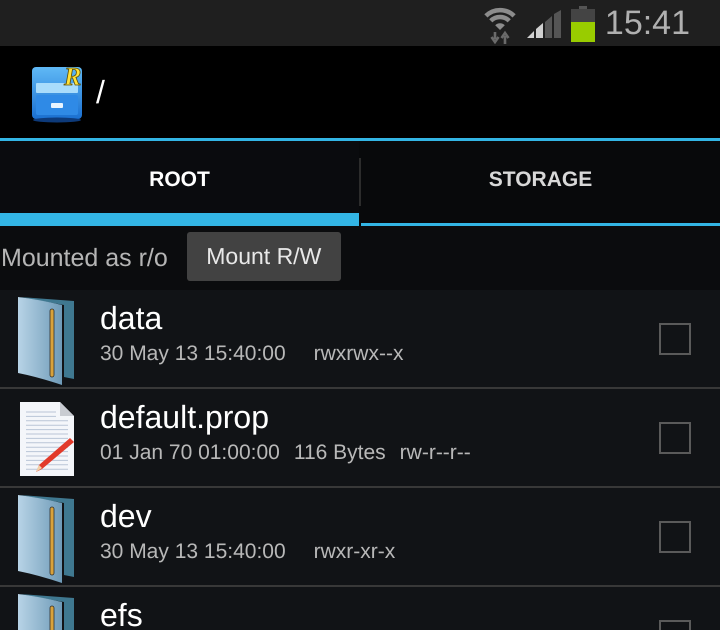 The image size is (720, 630). Describe the element at coordinates (100, 92) in the screenshot. I see `current-path: /` at that location.